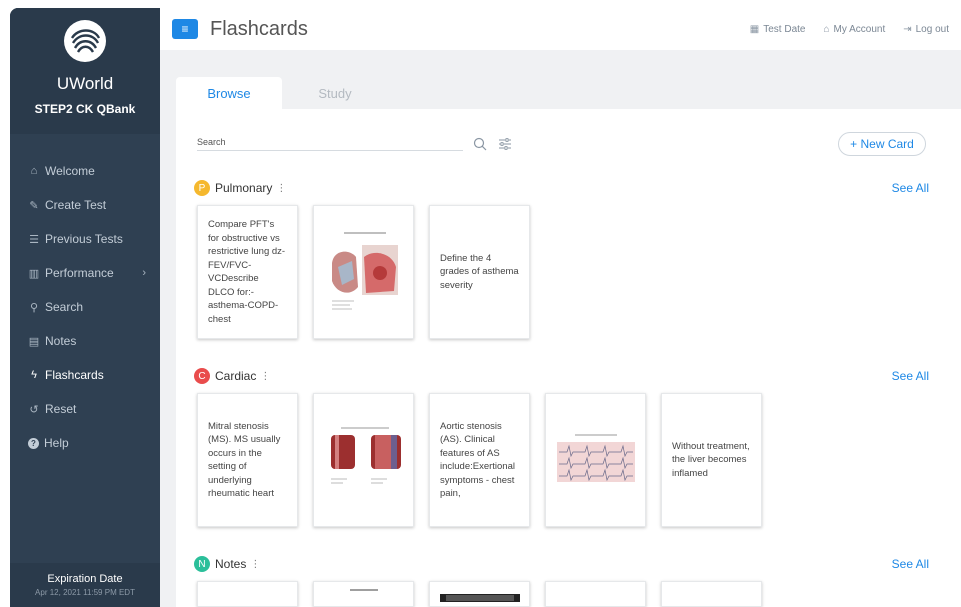  What do you see at coordinates (85, 443) in the screenshot?
I see `sidebar-item-help: ? Help` at bounding box center [85, 443].